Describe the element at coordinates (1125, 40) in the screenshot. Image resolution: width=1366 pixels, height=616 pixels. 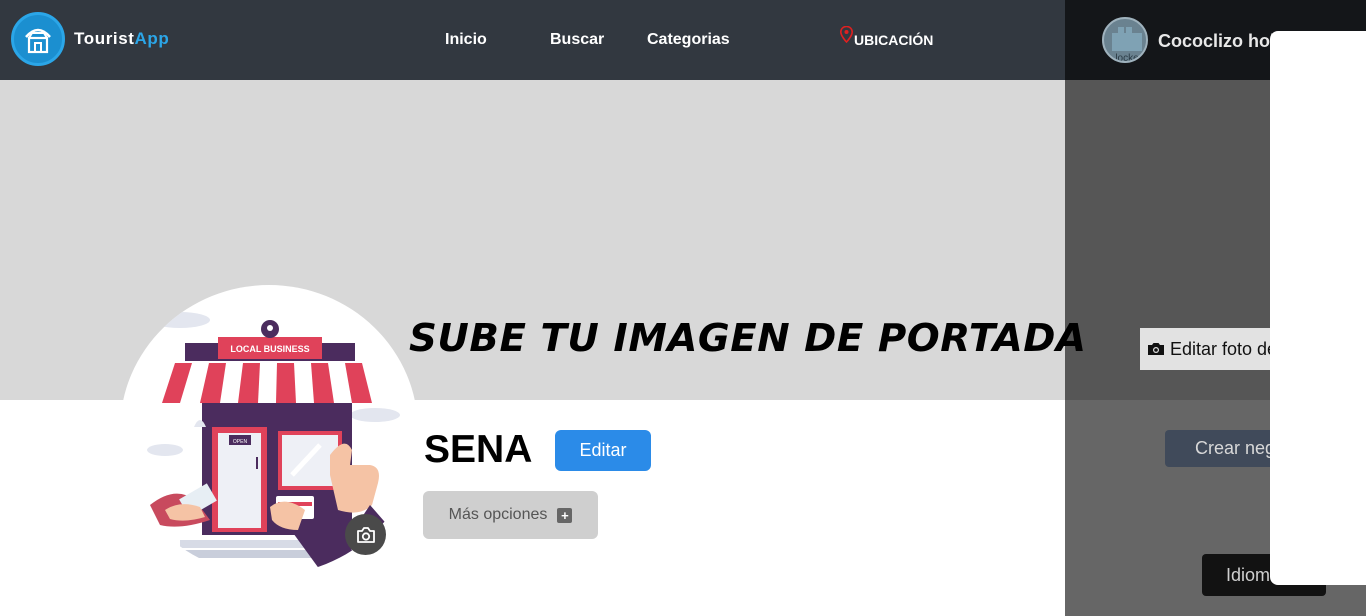
I see `user-avatar: locke` at that location.